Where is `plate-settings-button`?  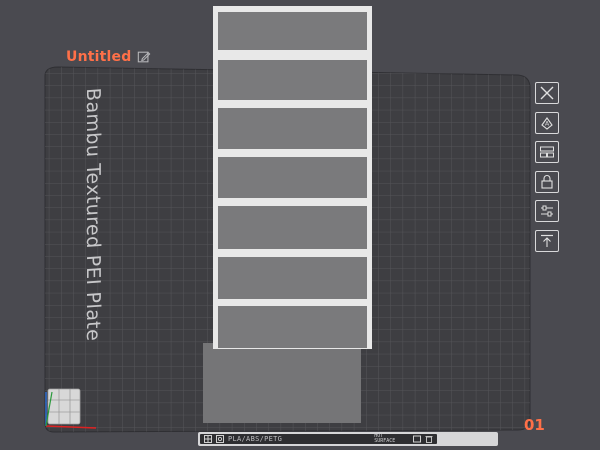 plate-settings-button is located at coordinates (547, 211).